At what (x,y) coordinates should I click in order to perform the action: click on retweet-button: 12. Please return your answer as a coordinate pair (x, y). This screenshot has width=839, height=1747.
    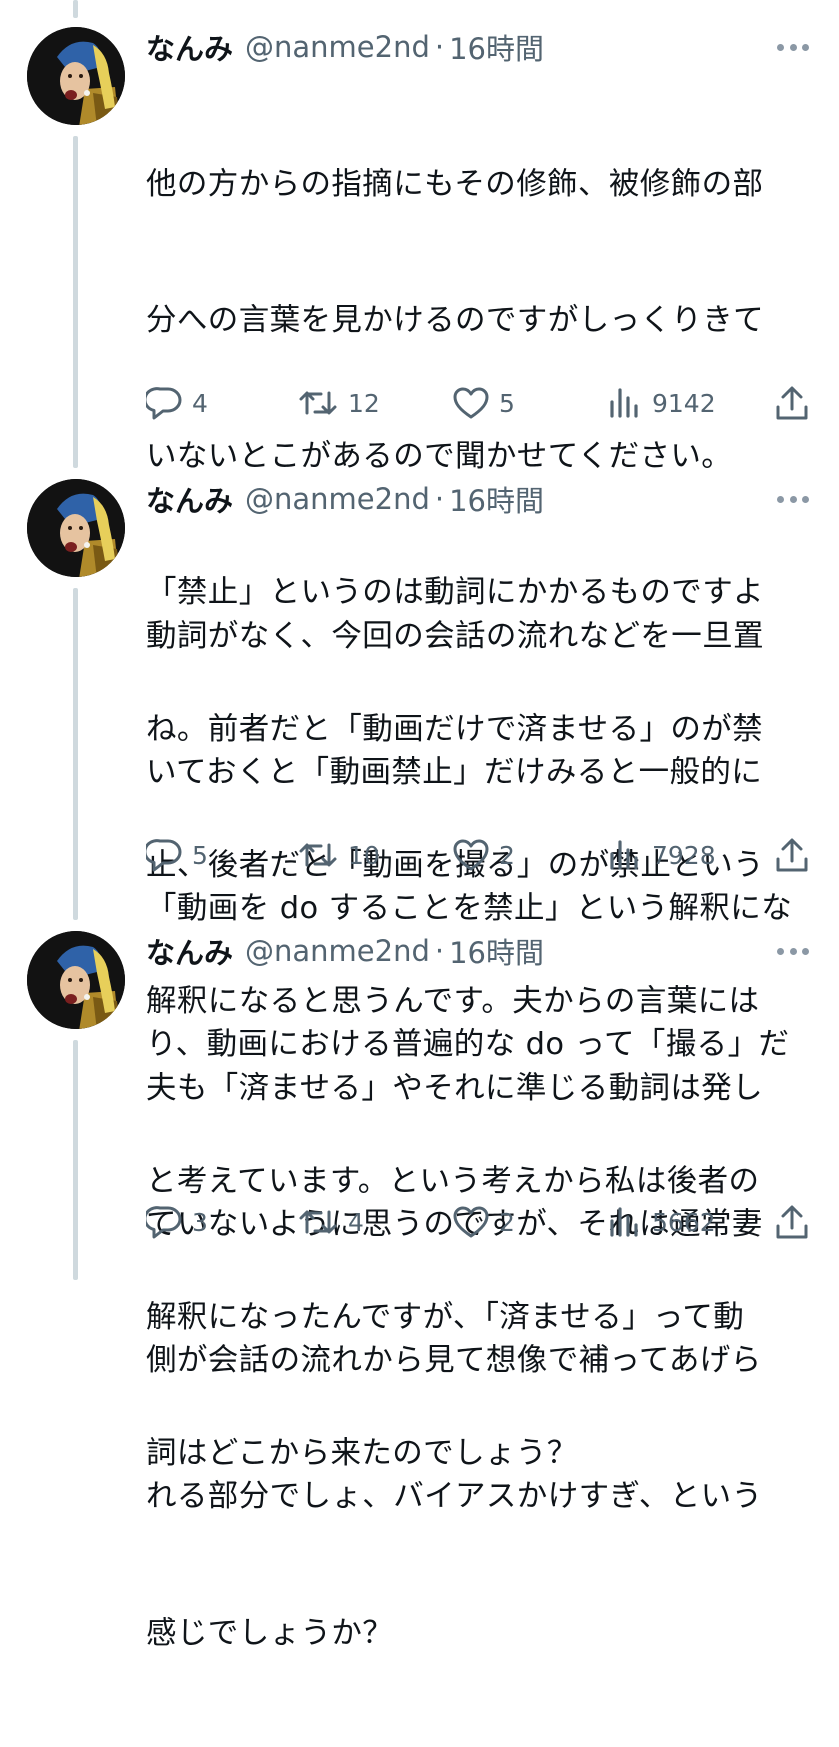
    Looking at the image, I should click on (339, 403).